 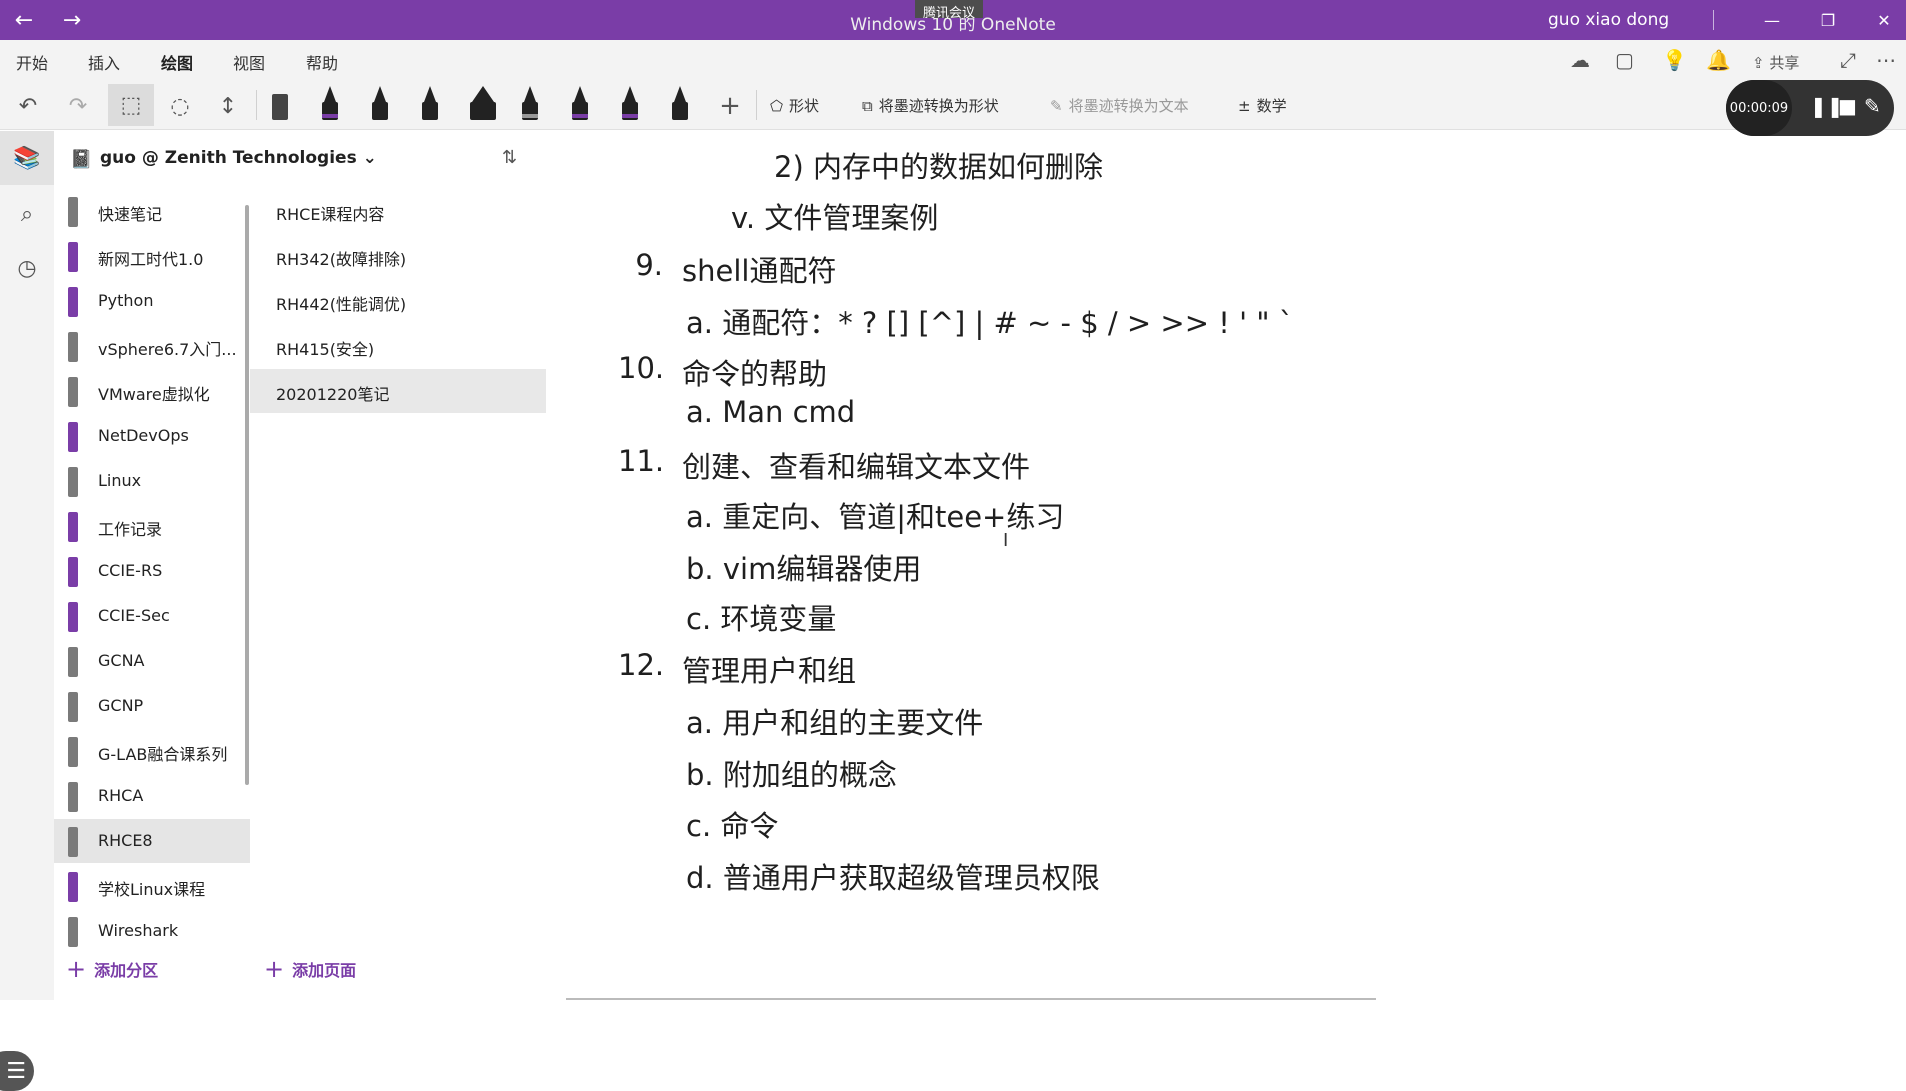 I want to click on note-line: d. 普通用户获取超级管理员权限, so click(x=893, y=876).